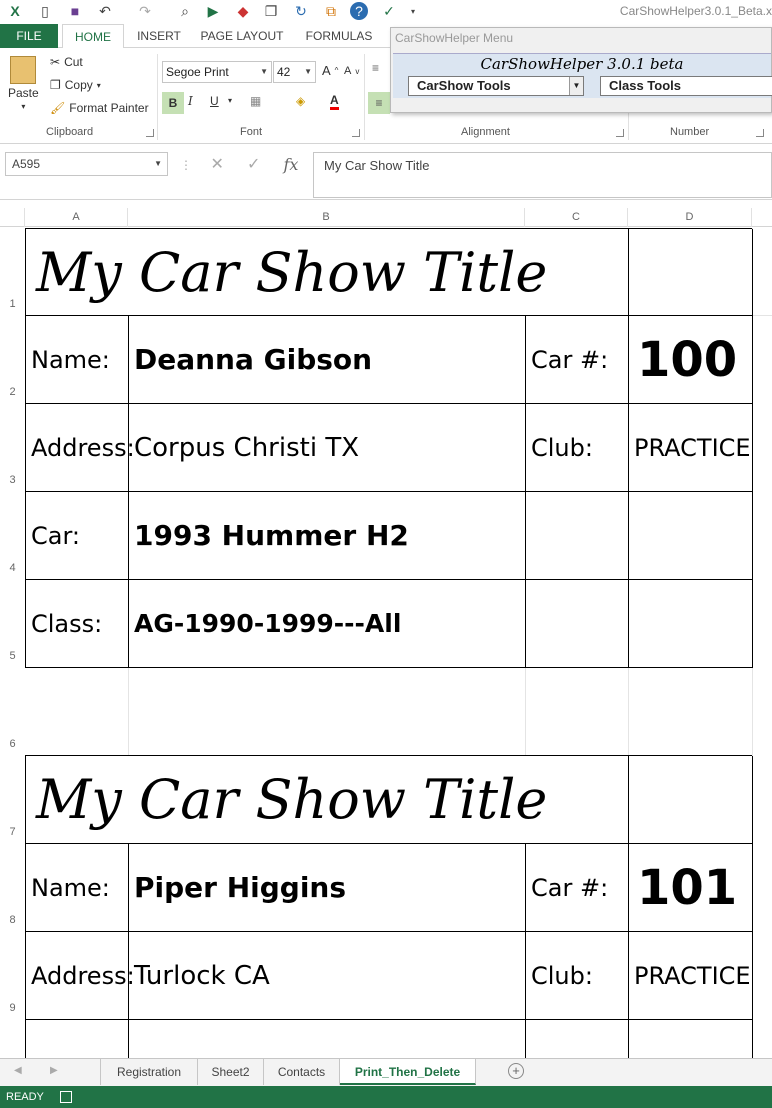 This screenshot has width=772, height=1108. Describe the element at coordinates (185, 11) in the screenshot. I see `print-preview-icon: ⌕` at that location.